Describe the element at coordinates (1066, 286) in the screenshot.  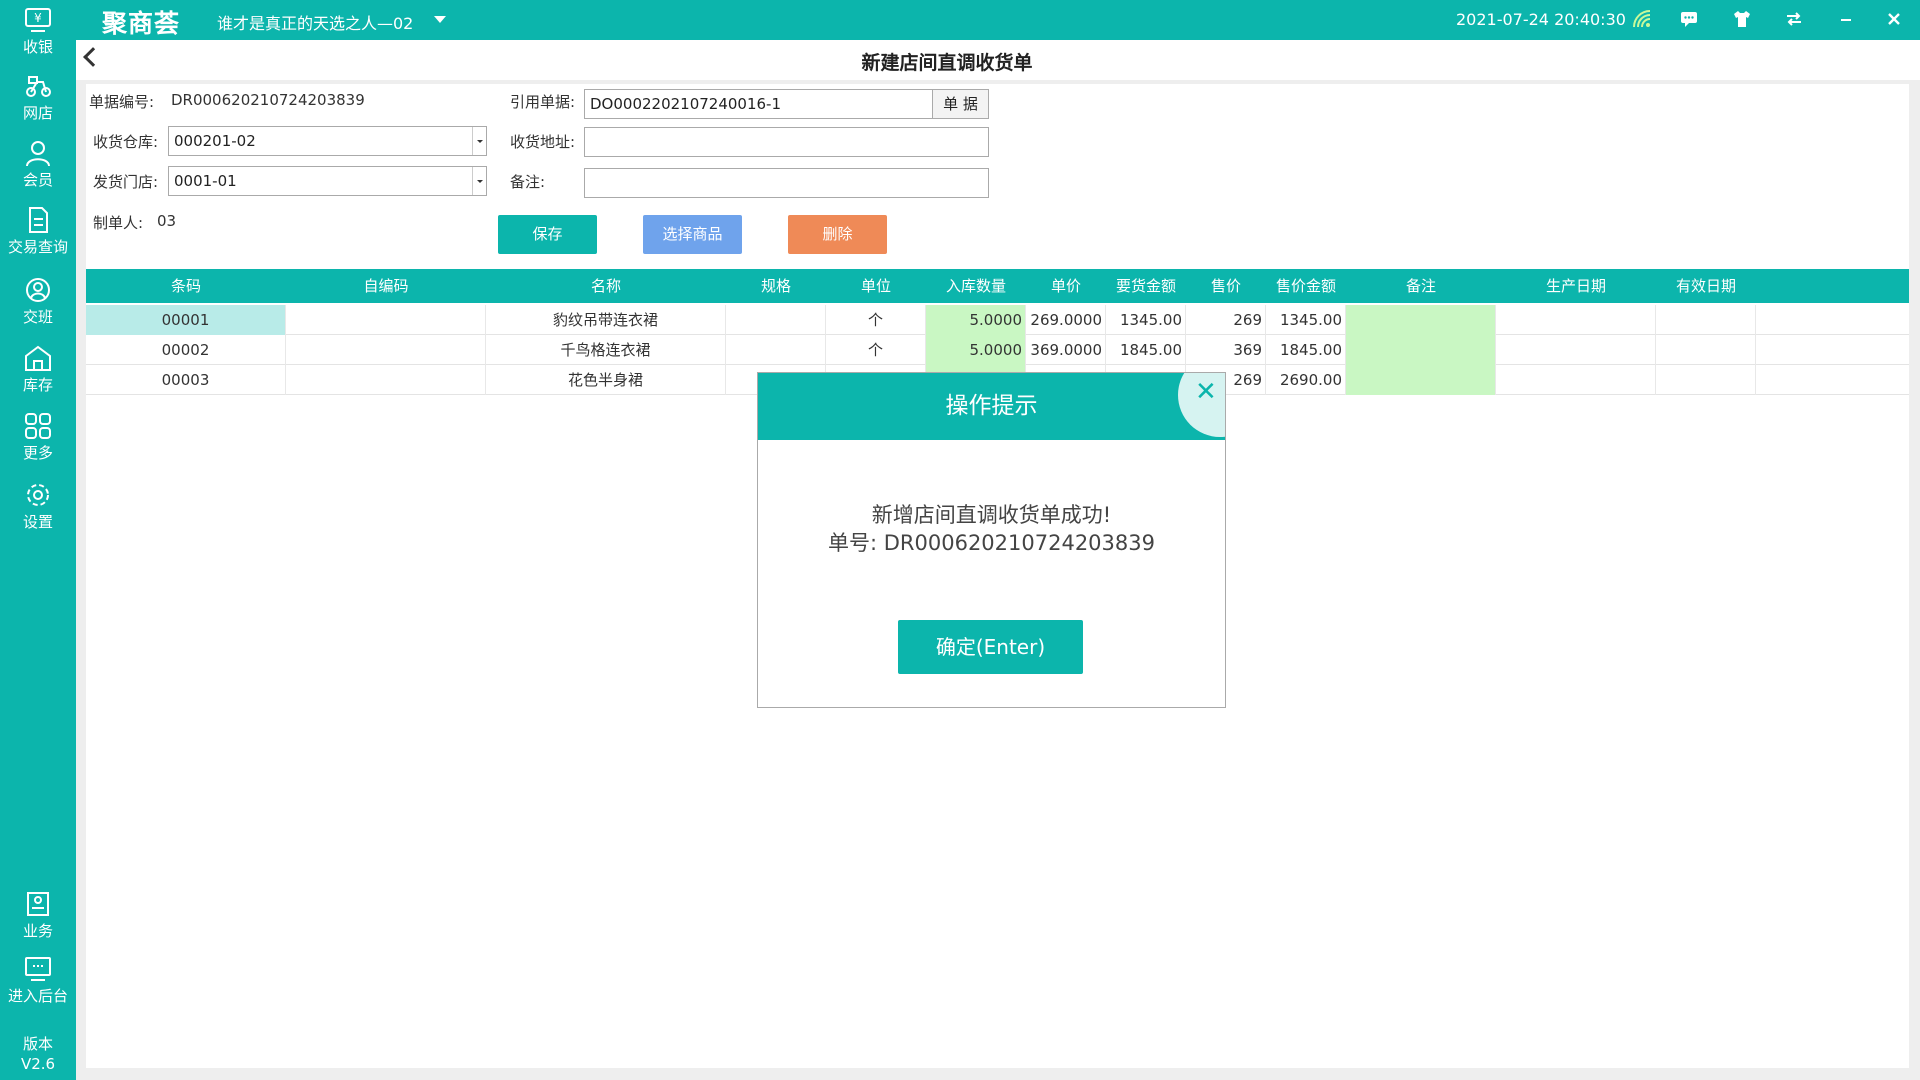
I see `column-header: 单价` at that location.